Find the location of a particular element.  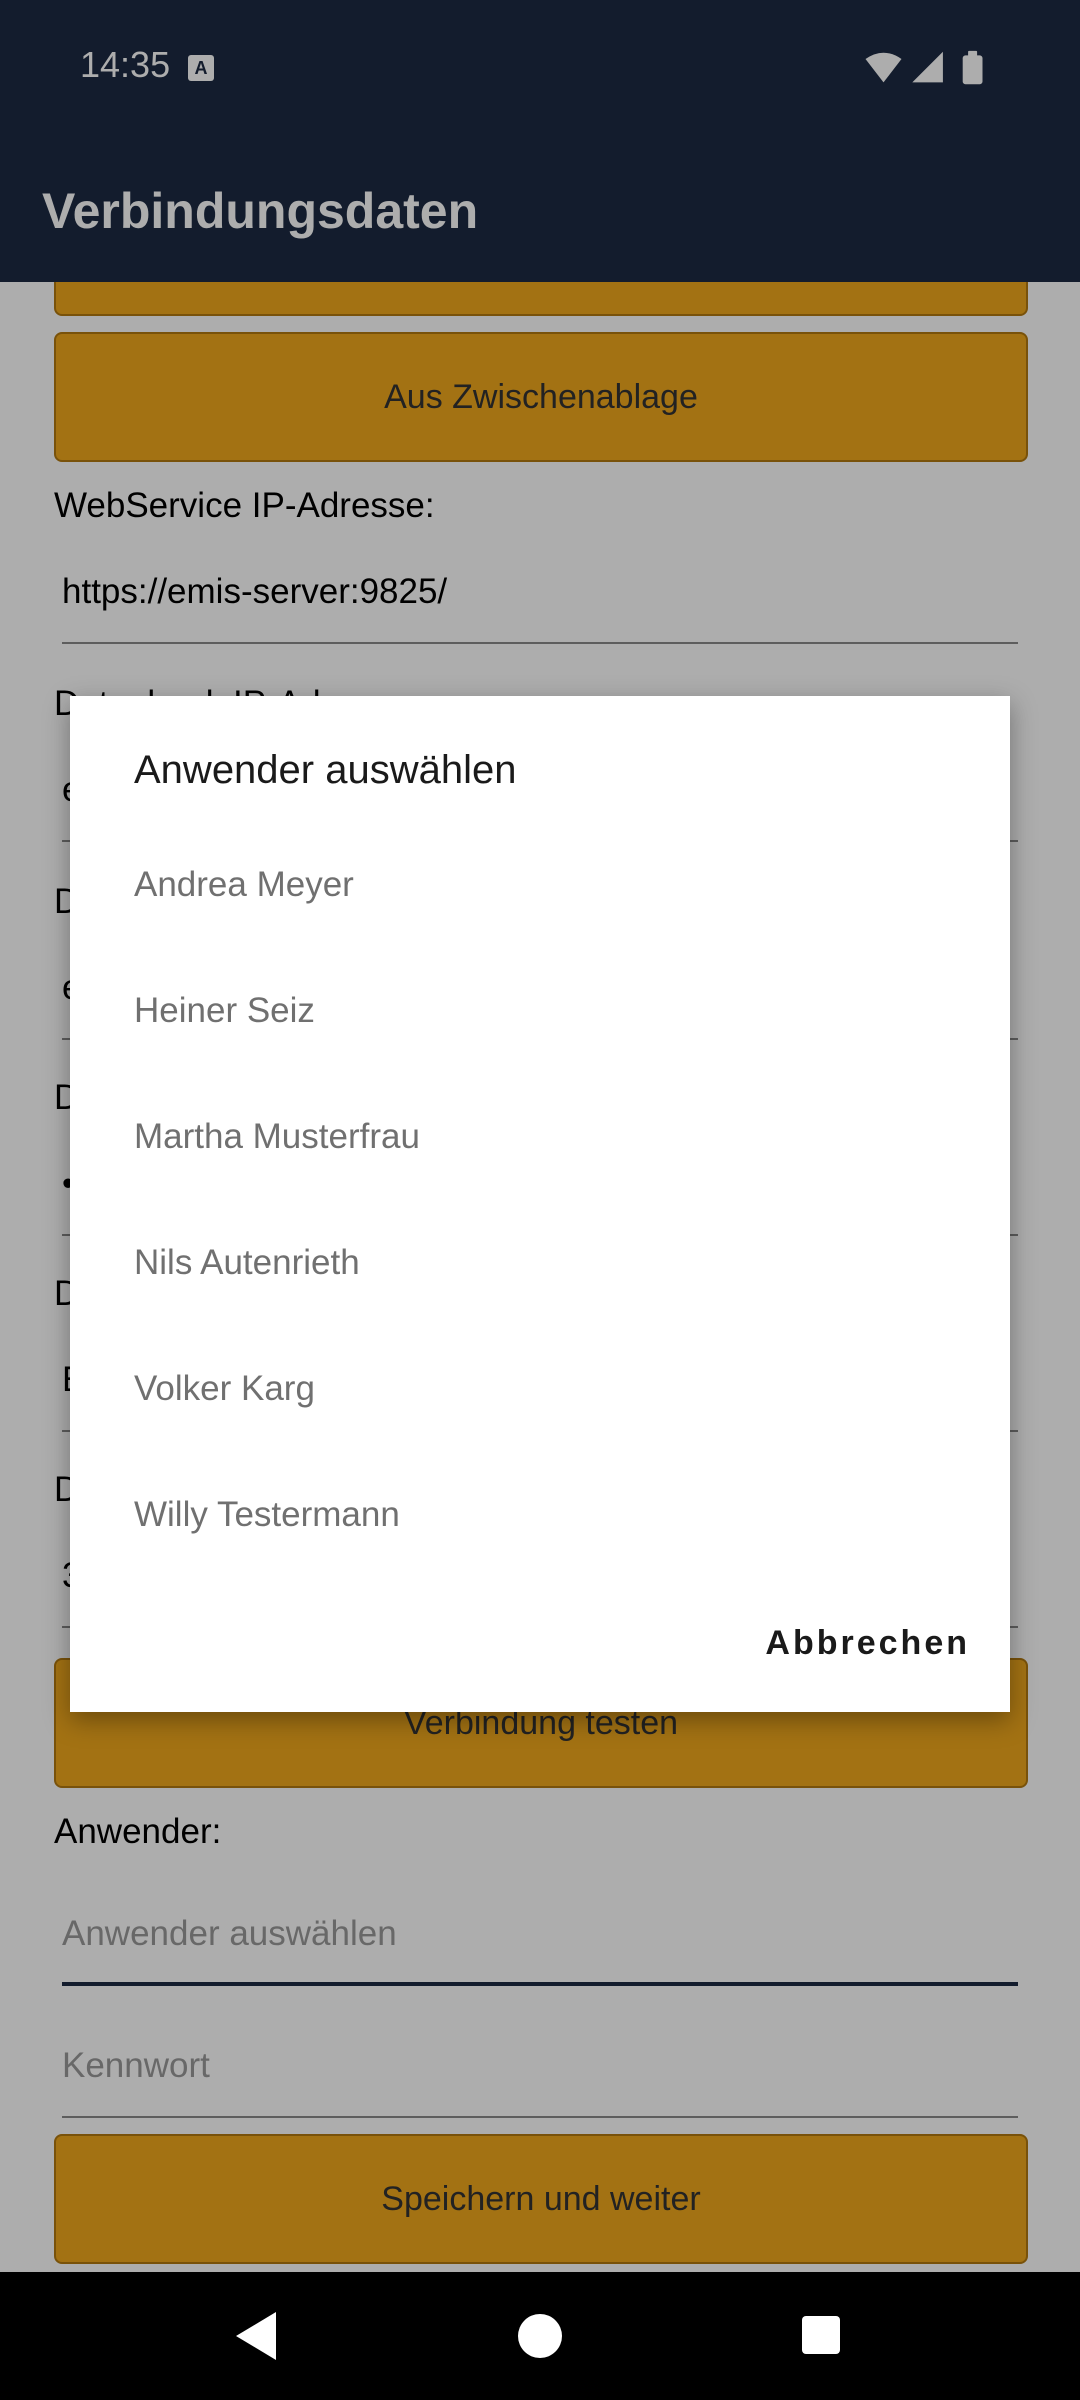

cancel-button: Abbrechen is located at coordinates (867, 1643).